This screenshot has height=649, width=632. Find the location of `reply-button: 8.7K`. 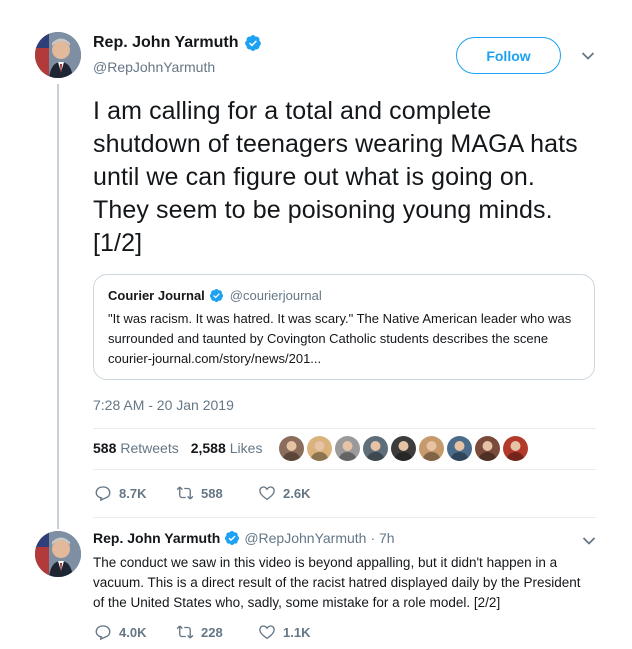

reply-button: 8.7K is located at coordinates (134, 493).